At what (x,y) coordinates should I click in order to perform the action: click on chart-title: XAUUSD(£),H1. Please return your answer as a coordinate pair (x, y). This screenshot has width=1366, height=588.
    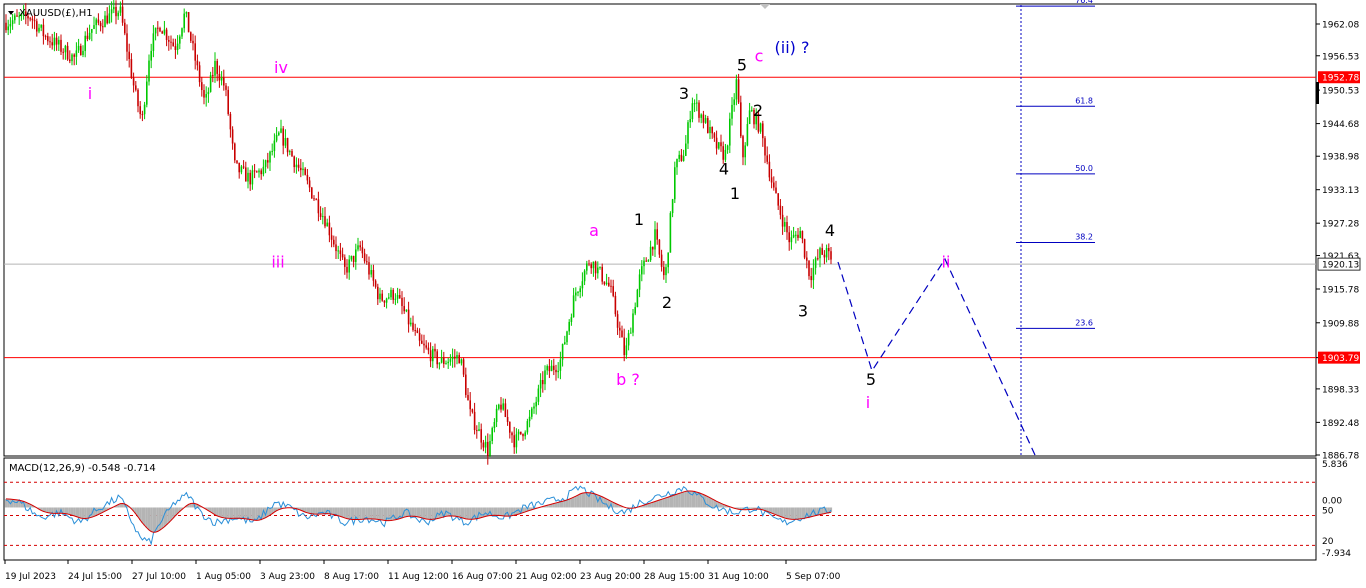
    Looking at the image, I should click on (56, 13).